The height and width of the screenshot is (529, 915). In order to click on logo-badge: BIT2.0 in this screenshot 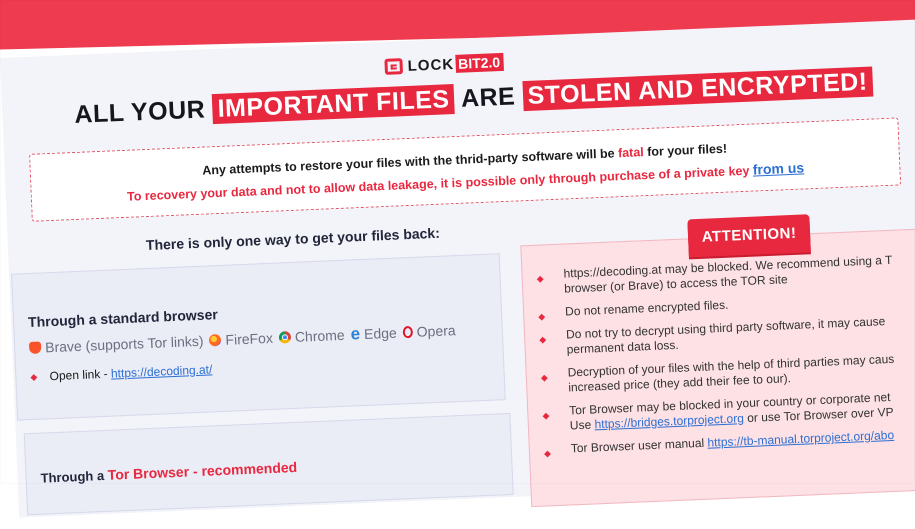, I will do `click(479, 62)`.